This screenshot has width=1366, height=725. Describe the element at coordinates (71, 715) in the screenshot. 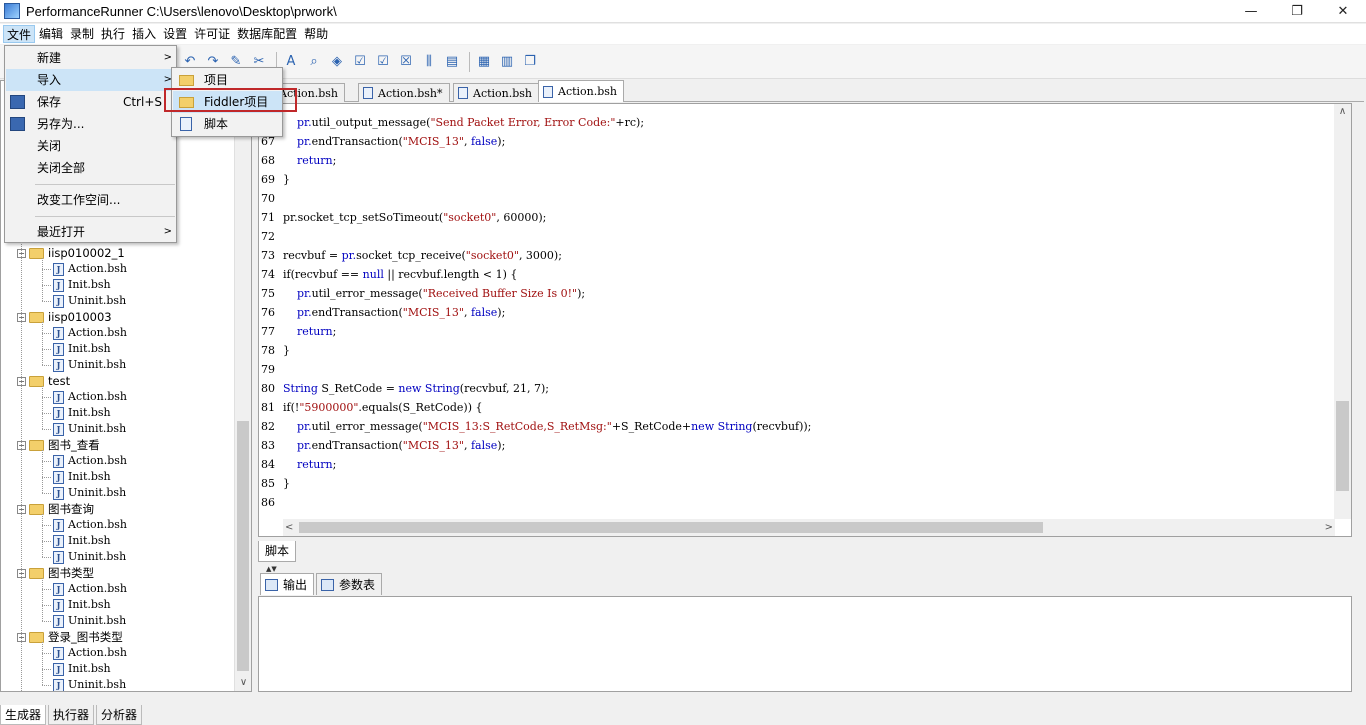

I see `tab-executor: 执行器` at that location.